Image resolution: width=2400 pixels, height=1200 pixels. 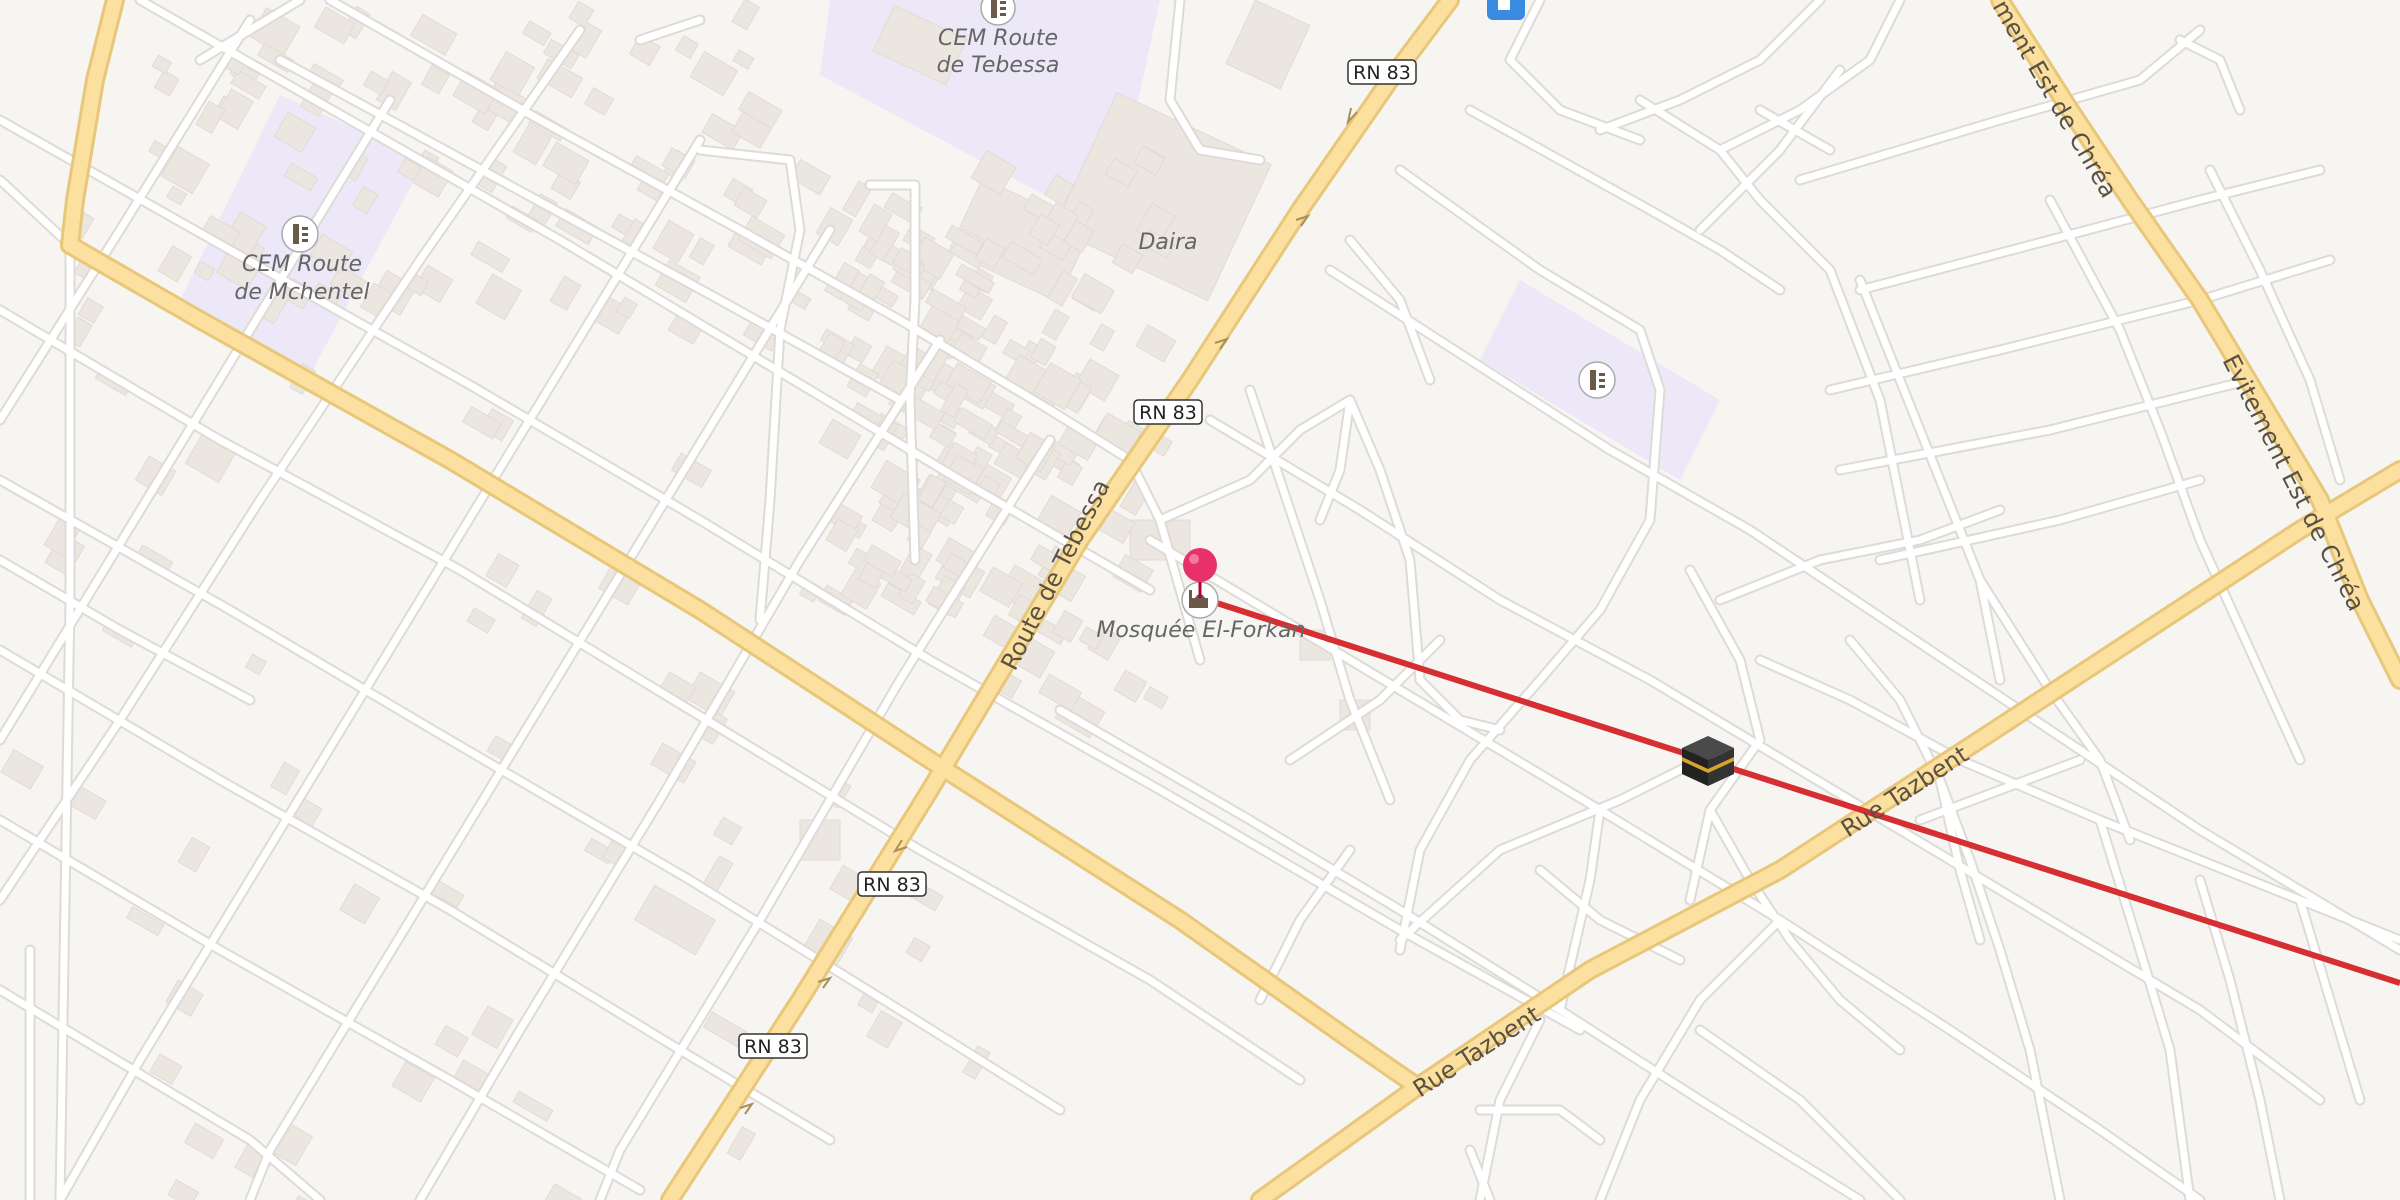 I want to click on road-shield-3: RN 83, so click(x=892, y=884).